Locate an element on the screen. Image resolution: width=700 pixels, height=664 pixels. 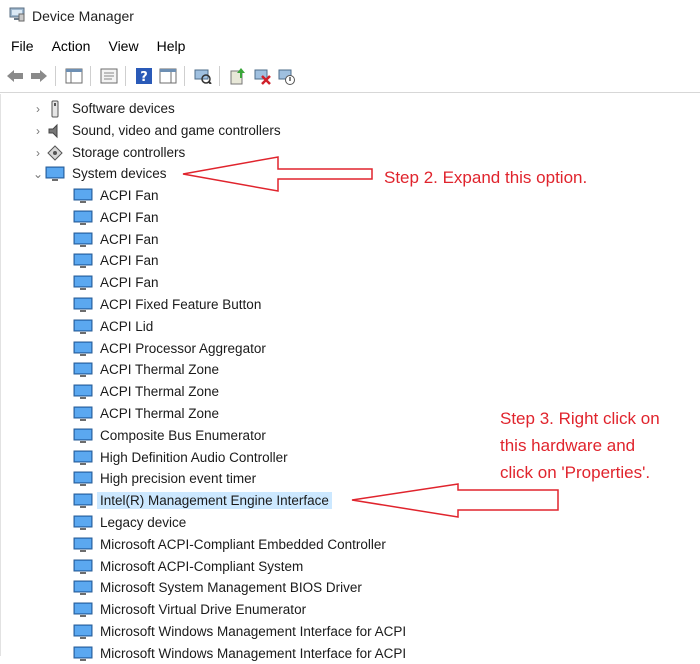
tree-device-item: ACPI Lid is located at coordinates (373, 326).